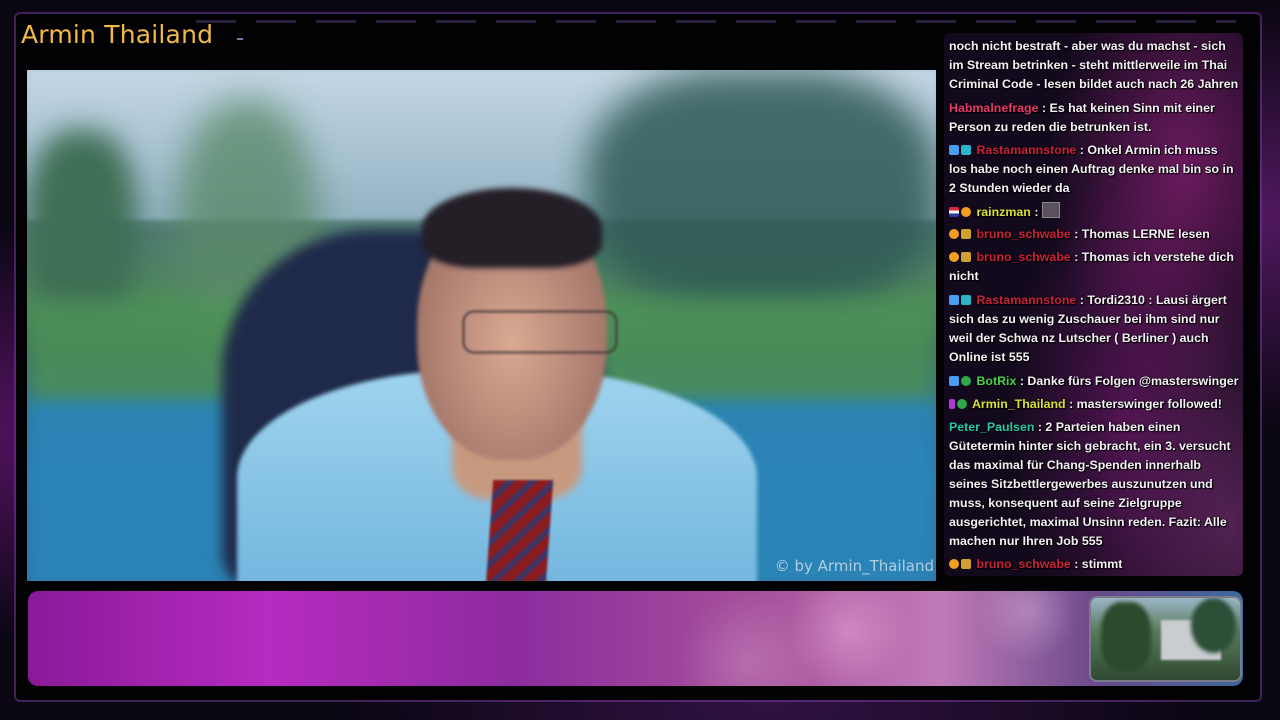  I want to click on chat-username: rainzman, so click(1003, 212).